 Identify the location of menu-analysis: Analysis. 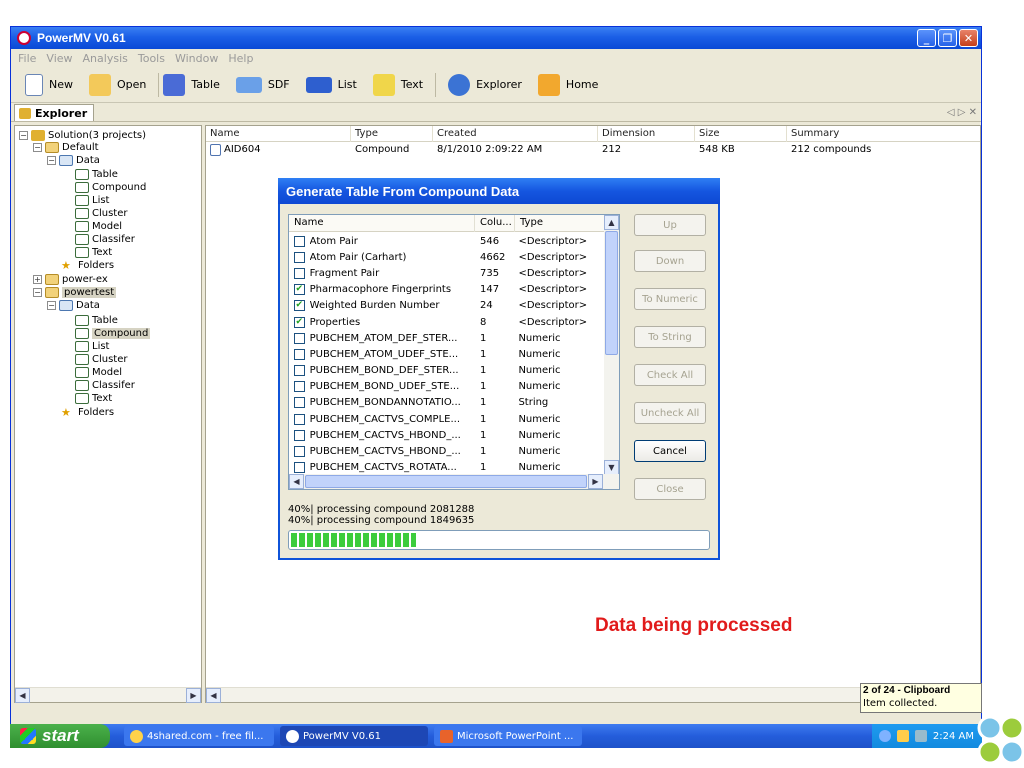
(105, 58).